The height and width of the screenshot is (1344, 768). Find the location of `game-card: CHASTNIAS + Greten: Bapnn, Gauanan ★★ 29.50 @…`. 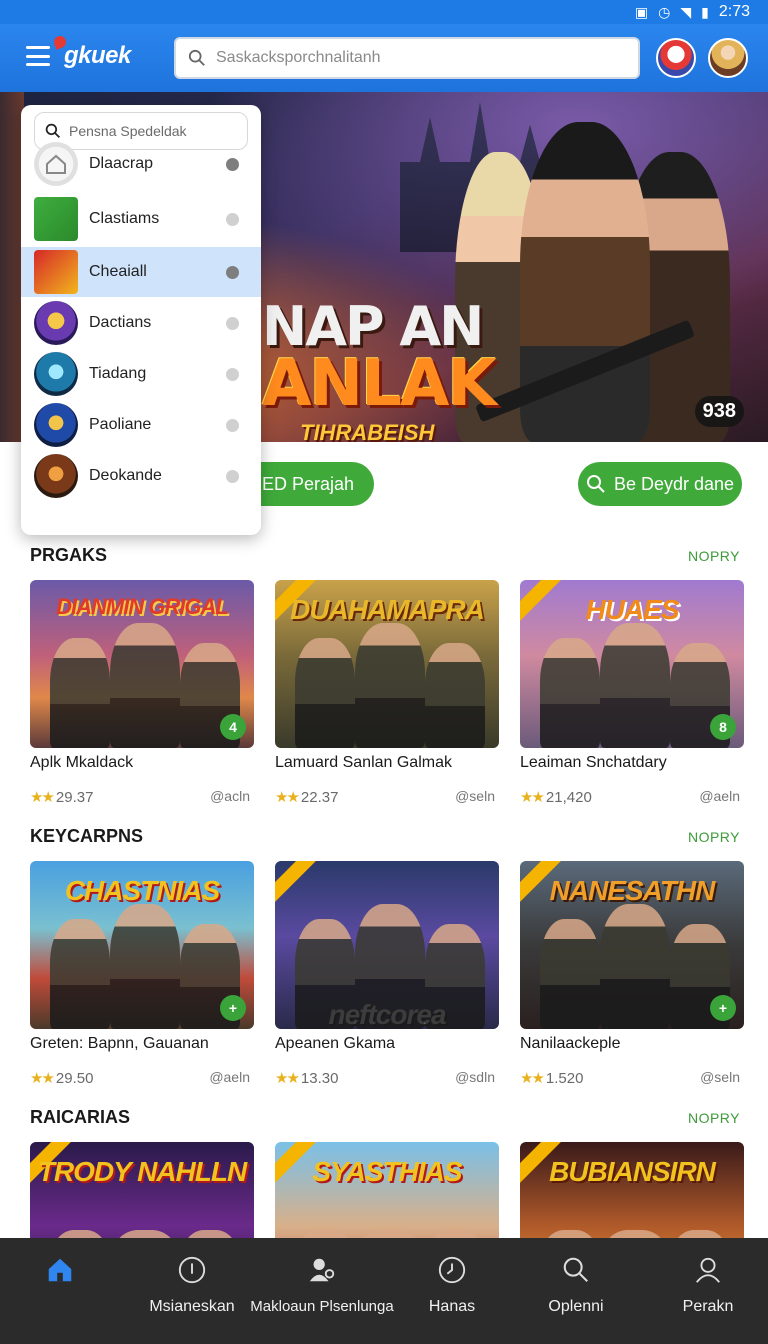

game-card: CHASTNIAS + Greten: Bapnn, Gauanan ★★ 29.50 @… is located at coordinates (142, 976).